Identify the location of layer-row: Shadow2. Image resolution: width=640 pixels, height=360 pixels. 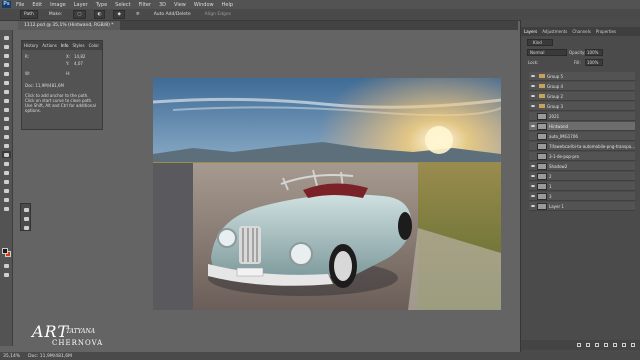
(582, 166).